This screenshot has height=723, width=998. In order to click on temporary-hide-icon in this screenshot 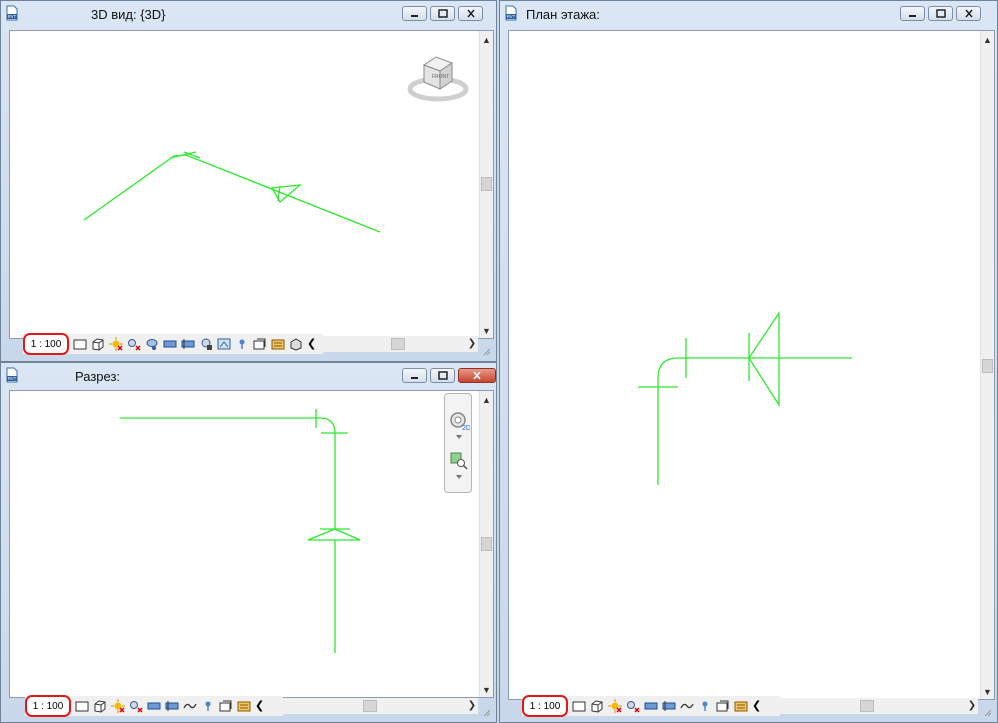, I will do `click(224, 344)`.